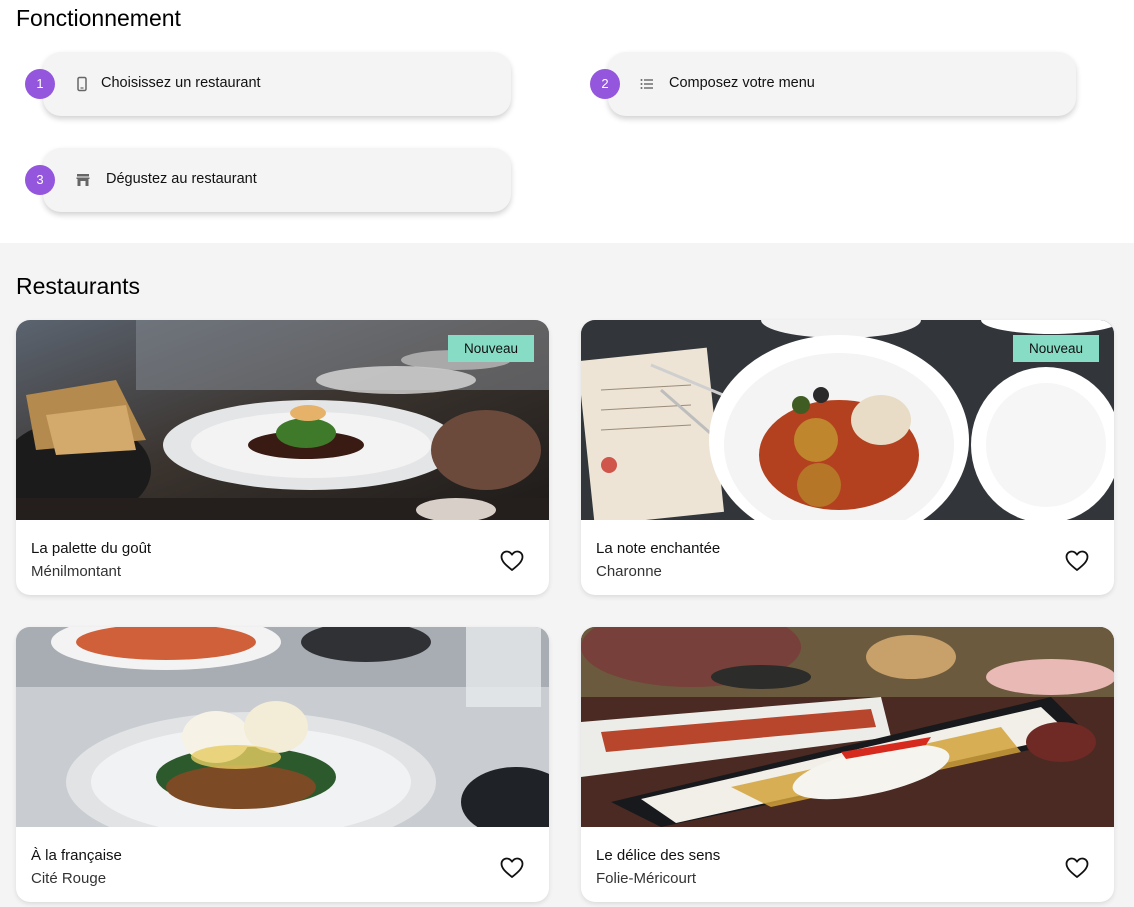  I want to click on step-label: Dégustez au restaurant, so click(181, 179).